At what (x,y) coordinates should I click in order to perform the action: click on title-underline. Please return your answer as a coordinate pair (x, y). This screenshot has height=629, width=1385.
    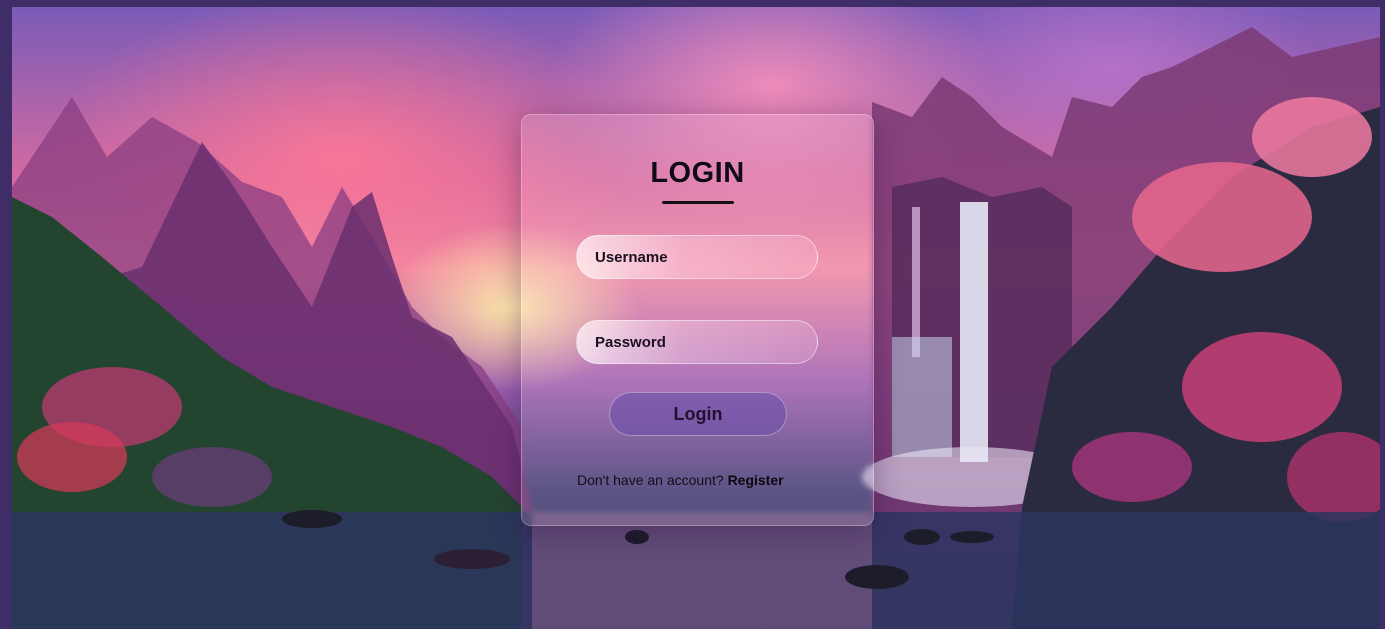
    Looking at the image, I should click on (698, 202).